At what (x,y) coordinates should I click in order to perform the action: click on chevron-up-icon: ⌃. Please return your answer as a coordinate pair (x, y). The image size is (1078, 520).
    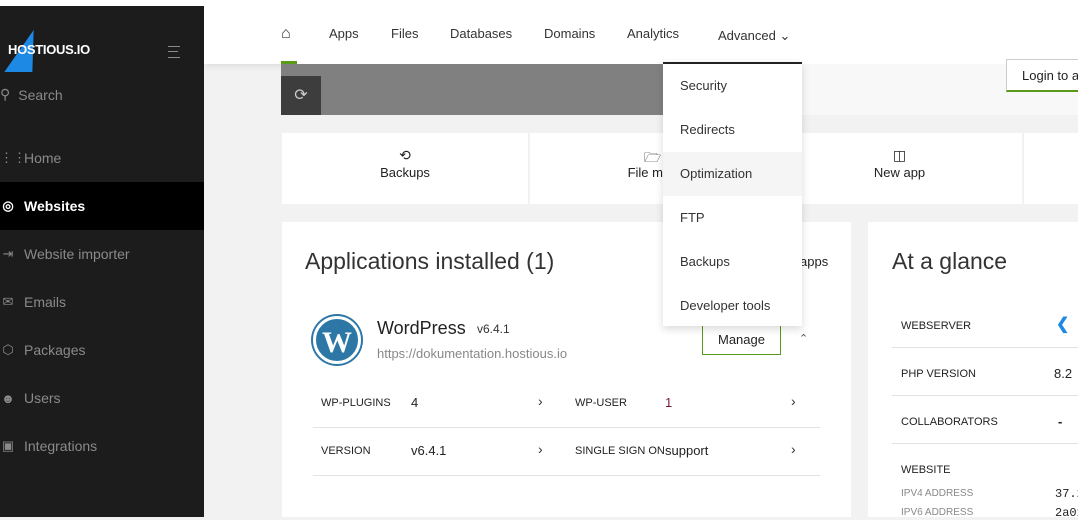
    Looking at the image, I should click on (803, 338).